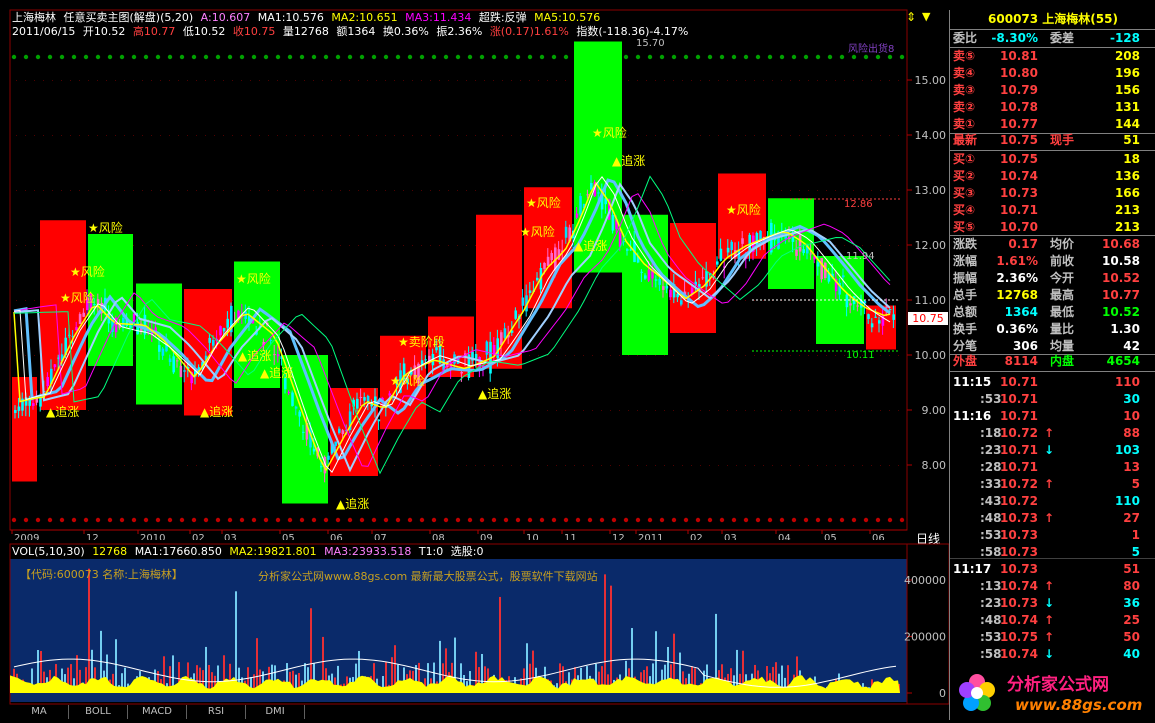 The image size is (1155, 723). I want to click on ask-row: 卖⑤ 10.81 208, so click(1050, 56).